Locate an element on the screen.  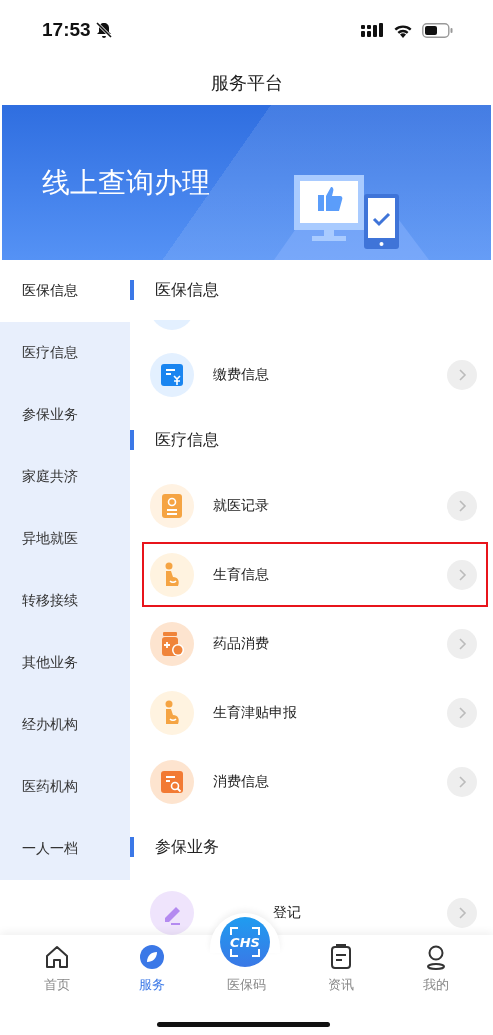
tab: 资讯 is located at coordinates (341, 968).